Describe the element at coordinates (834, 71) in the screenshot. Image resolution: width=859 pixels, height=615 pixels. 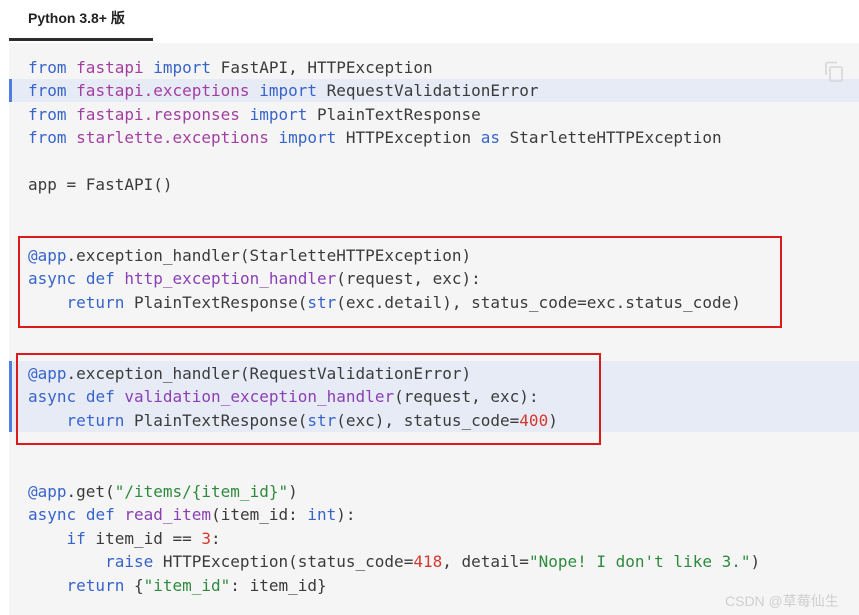
I see `copy-icon` at that location.